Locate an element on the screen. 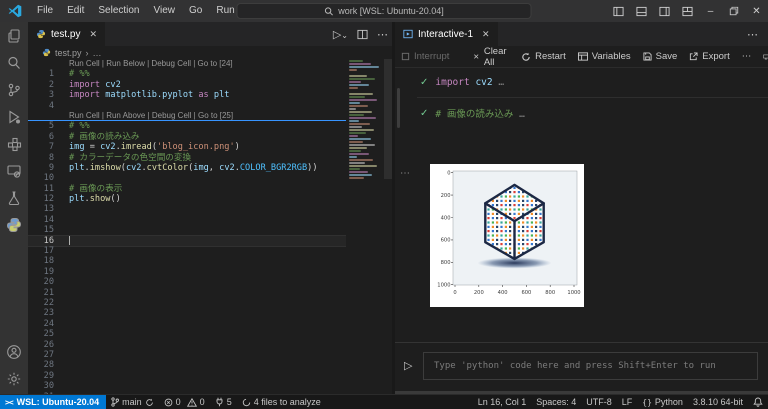 The image size is (768, 409). toggle-sidebar-icon is located at coordinates (618, 11).